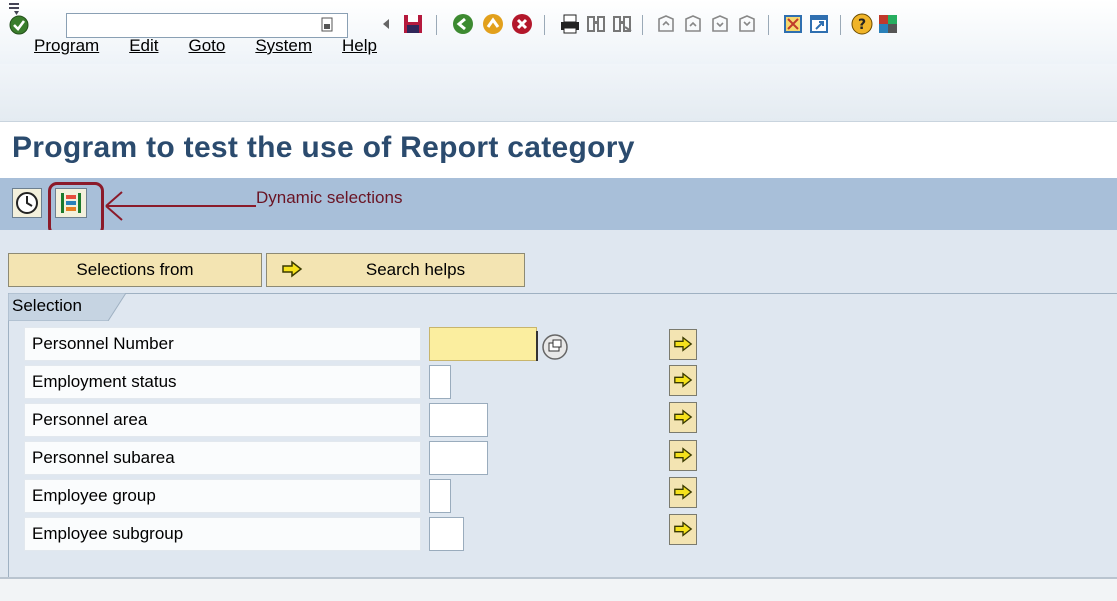 This screenshot has height=601, width=1117. What do you see at coordinates (570, 24) in the screenshot?
I see `print-icon` at bounding box center [570, 24].